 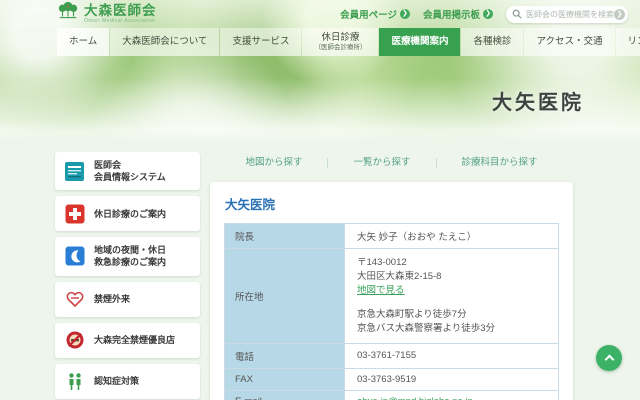 I want to click on holiday-clinic-icon, so click(x=74, y=213).